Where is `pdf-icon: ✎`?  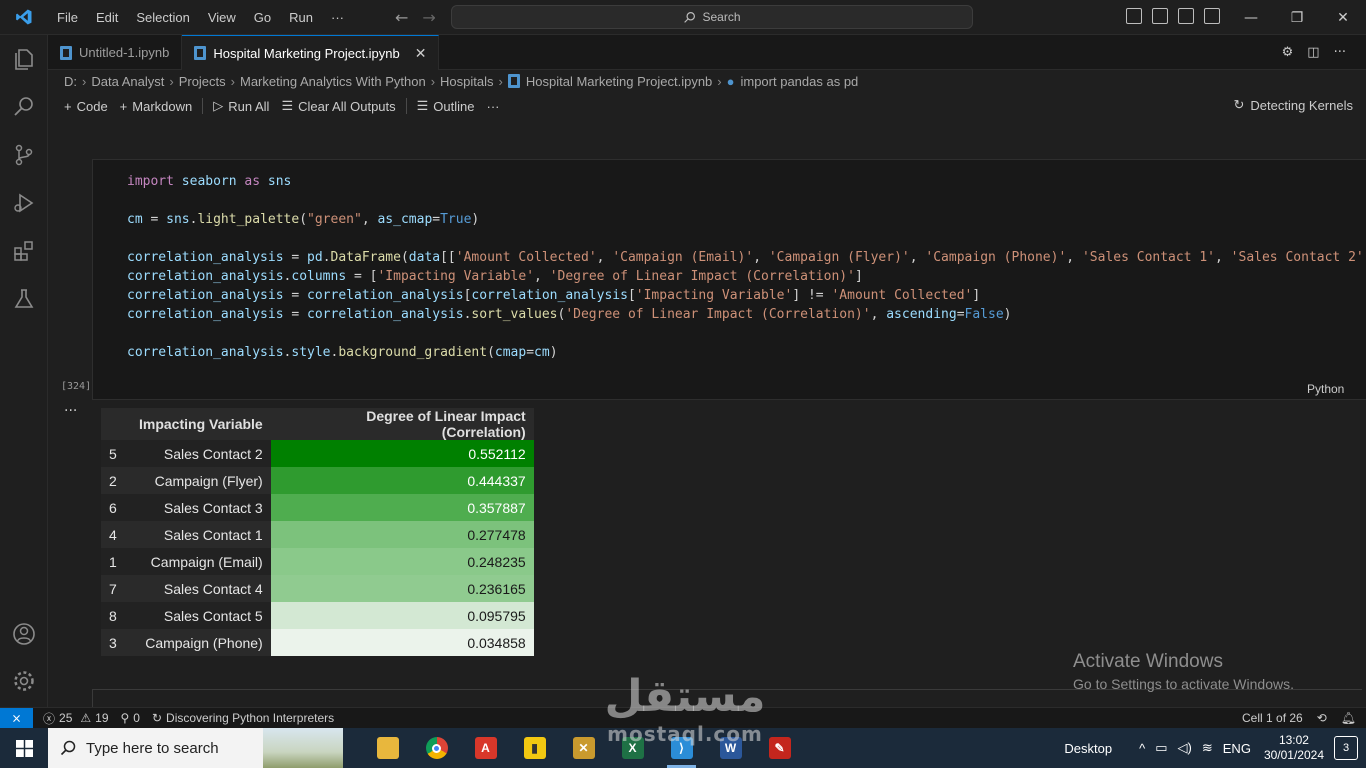 pdf-icon: ✎ is located at coordinates (779, 748).